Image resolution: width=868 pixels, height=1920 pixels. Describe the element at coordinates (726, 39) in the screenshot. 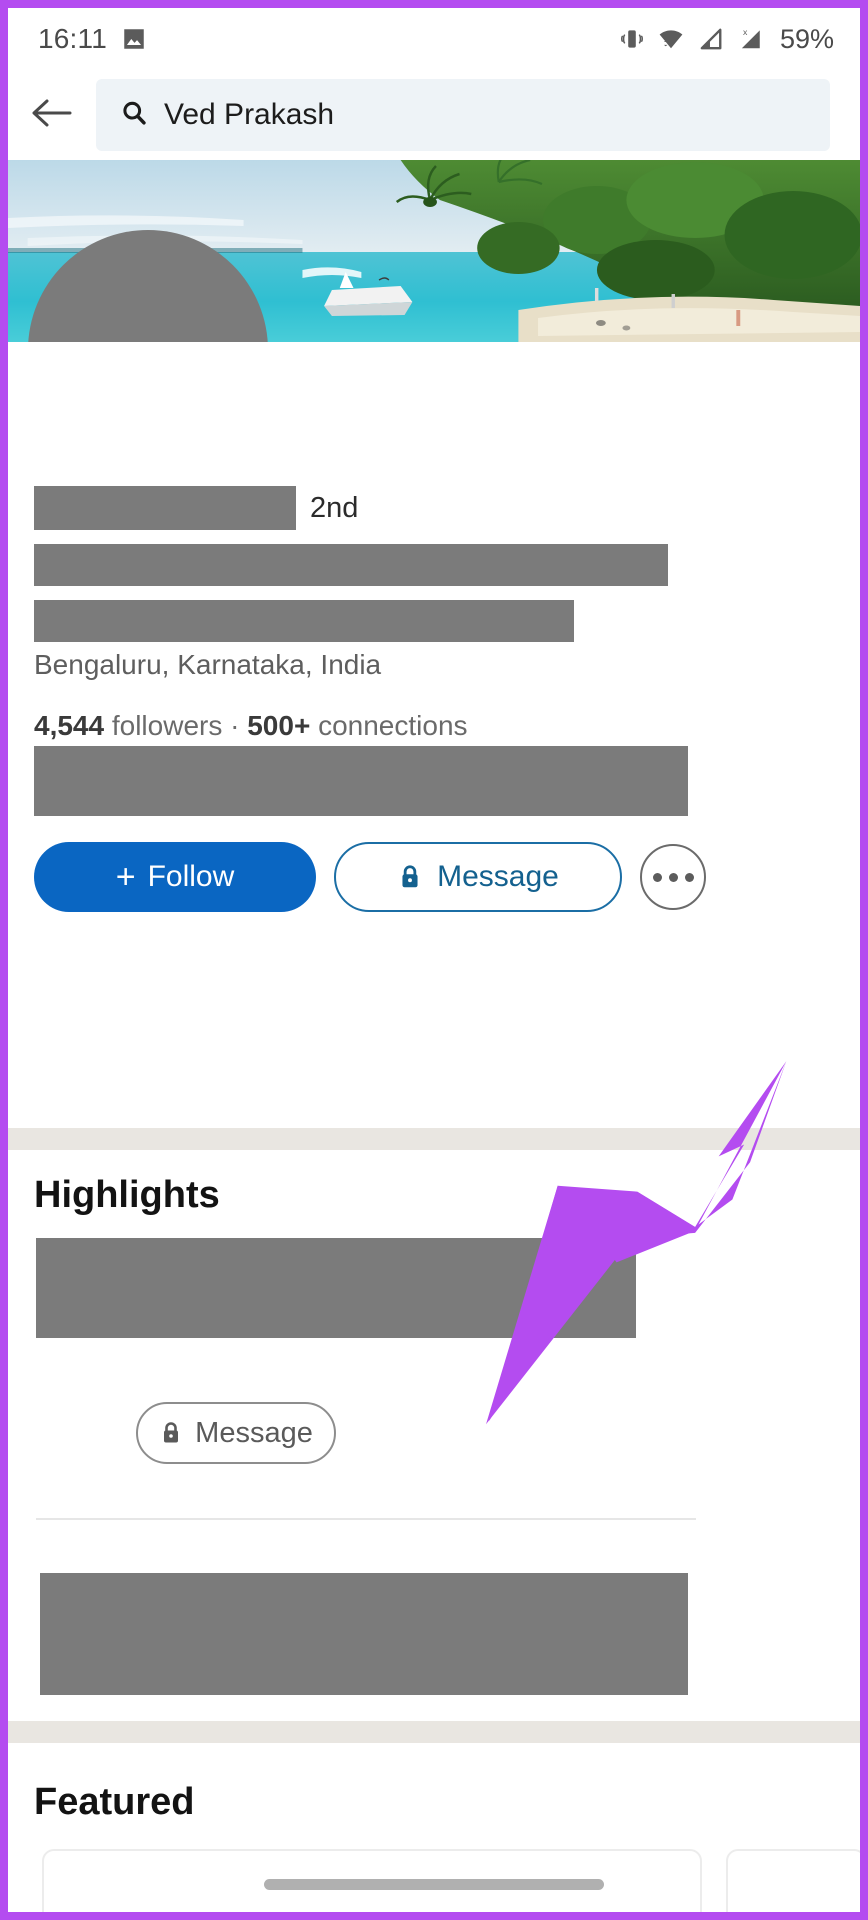

I see `status-bar-right: x 59%` at that location.